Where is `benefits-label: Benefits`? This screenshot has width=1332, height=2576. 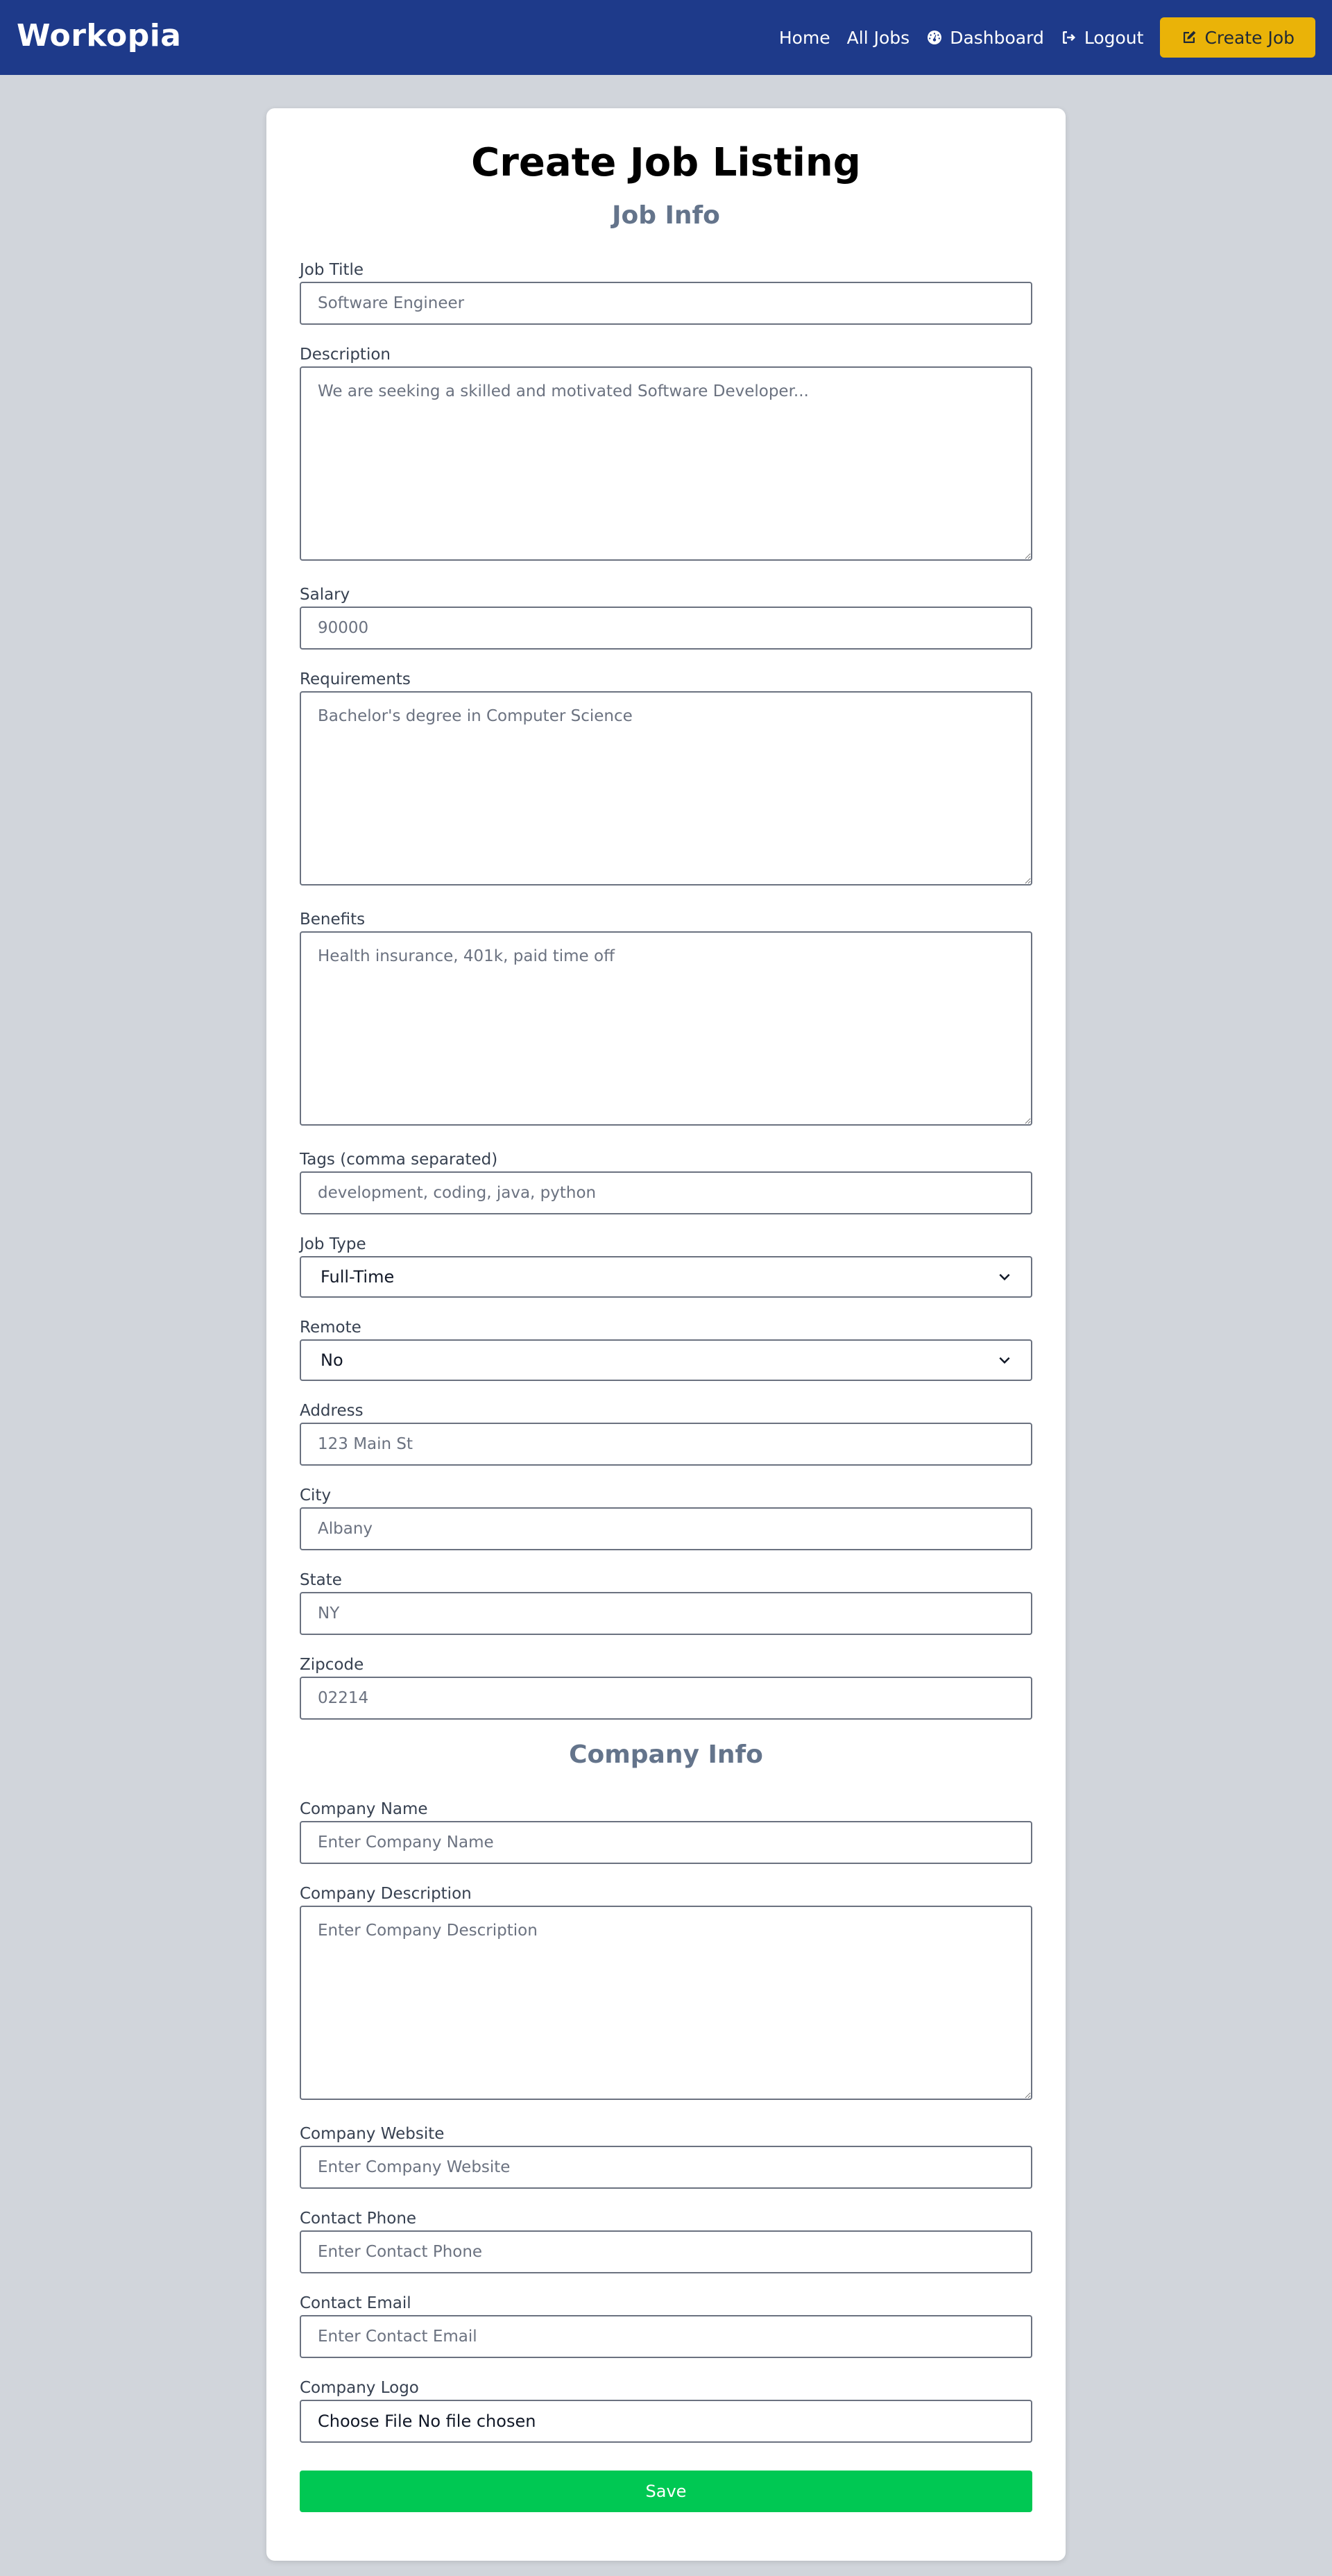
benefits-label: Benefits is located at coordinates (333, 920).